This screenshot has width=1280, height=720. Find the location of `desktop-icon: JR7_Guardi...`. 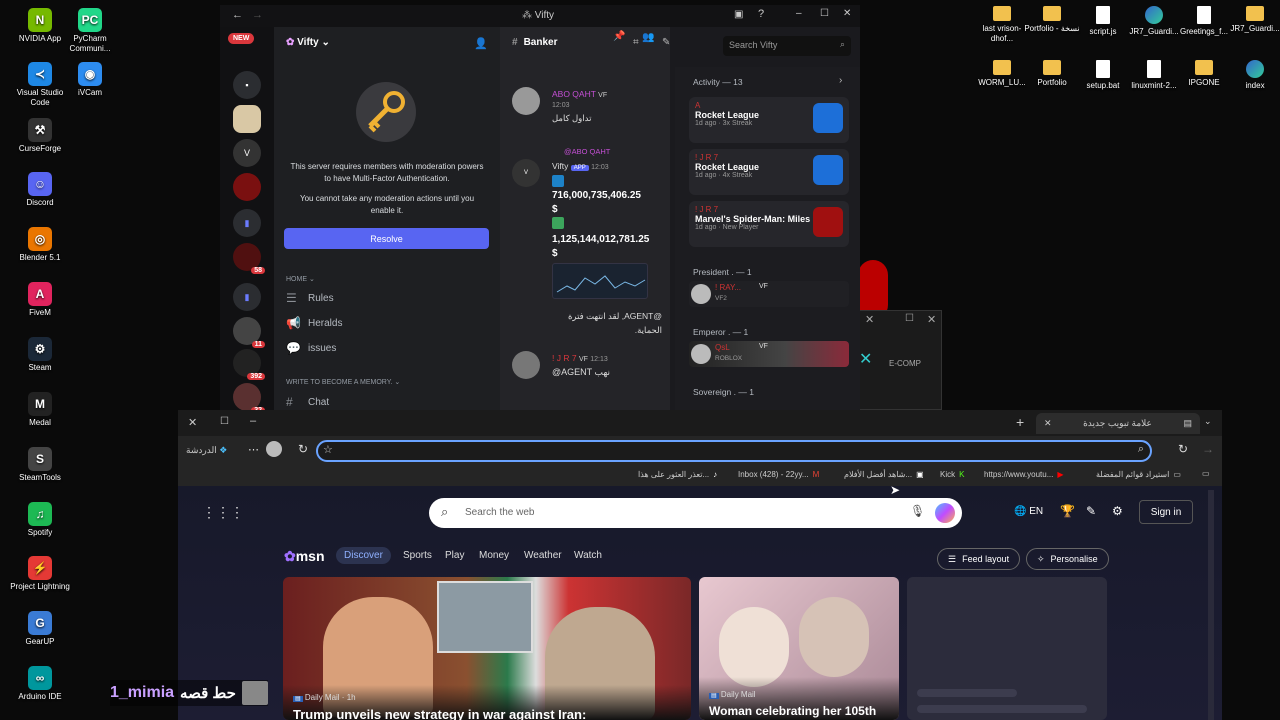

desktop-icon: JR7_Guardi... is located at coordinates (1252, 20).